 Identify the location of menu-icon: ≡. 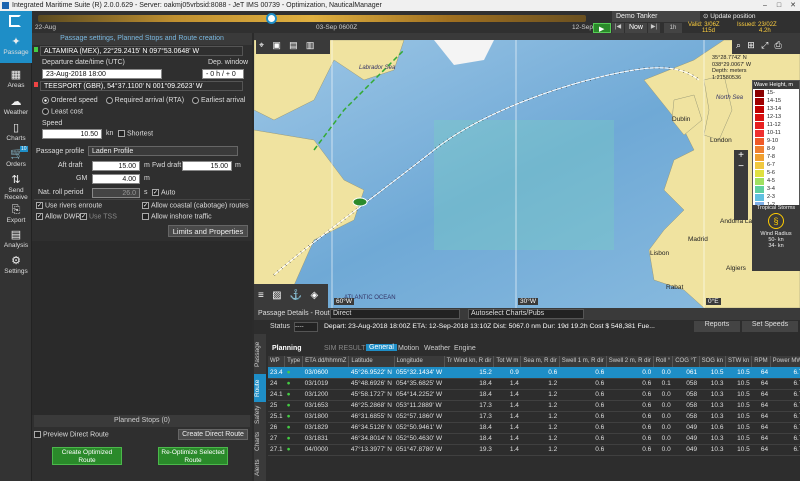
(261, 295).